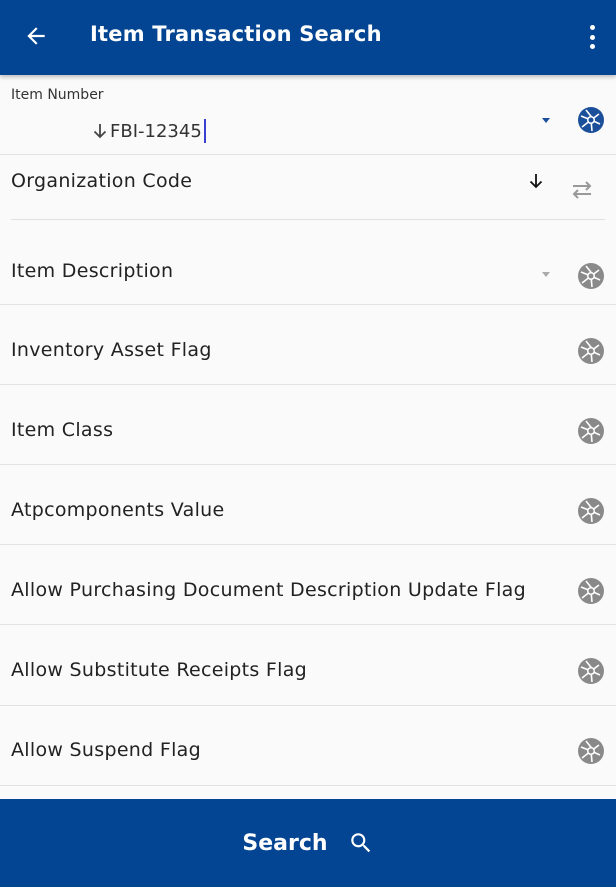 This screenshot has width=616, height=887. I want to click on organization-code-label: Organization Code, so click(102, 181).